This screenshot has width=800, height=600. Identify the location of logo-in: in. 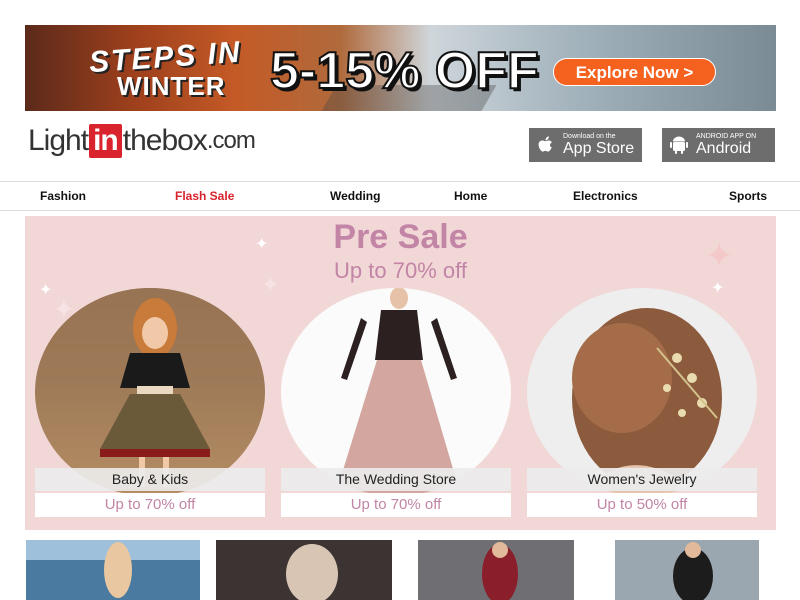
(105, 141).